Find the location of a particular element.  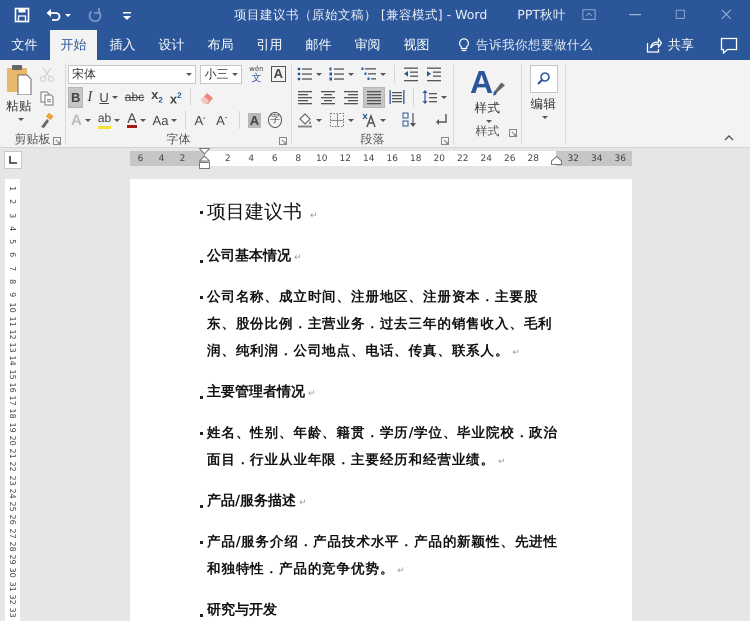

editing-button: 编辑 is located at coordinates (543, 91).